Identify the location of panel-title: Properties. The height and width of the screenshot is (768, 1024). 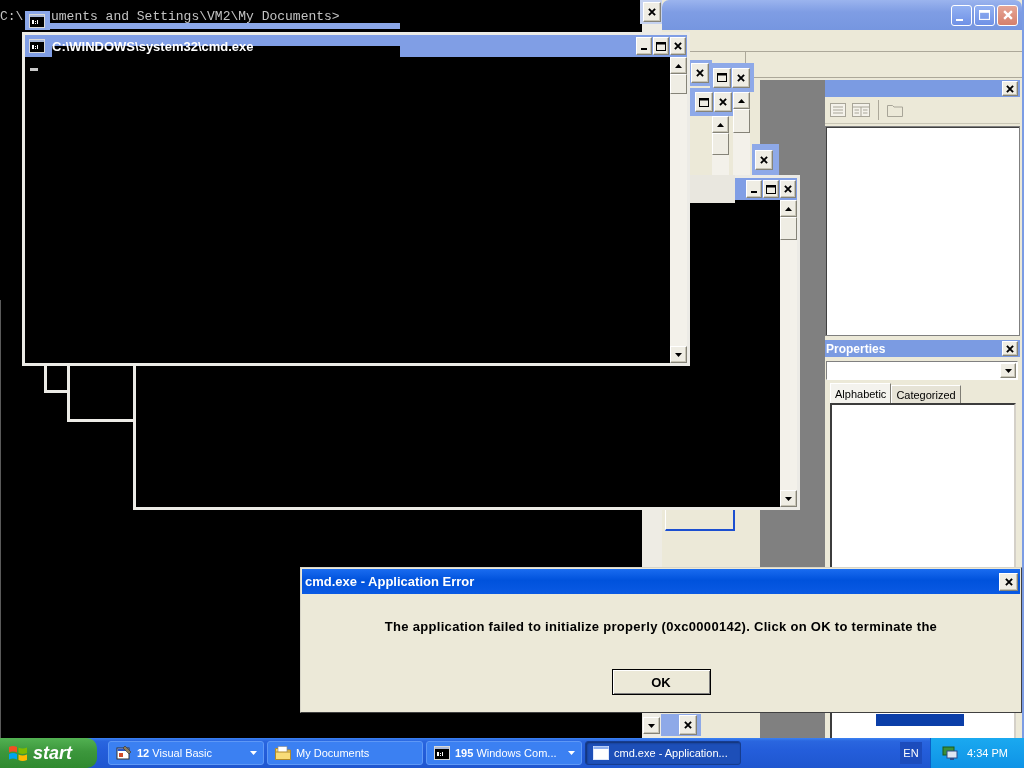
(856, 348).